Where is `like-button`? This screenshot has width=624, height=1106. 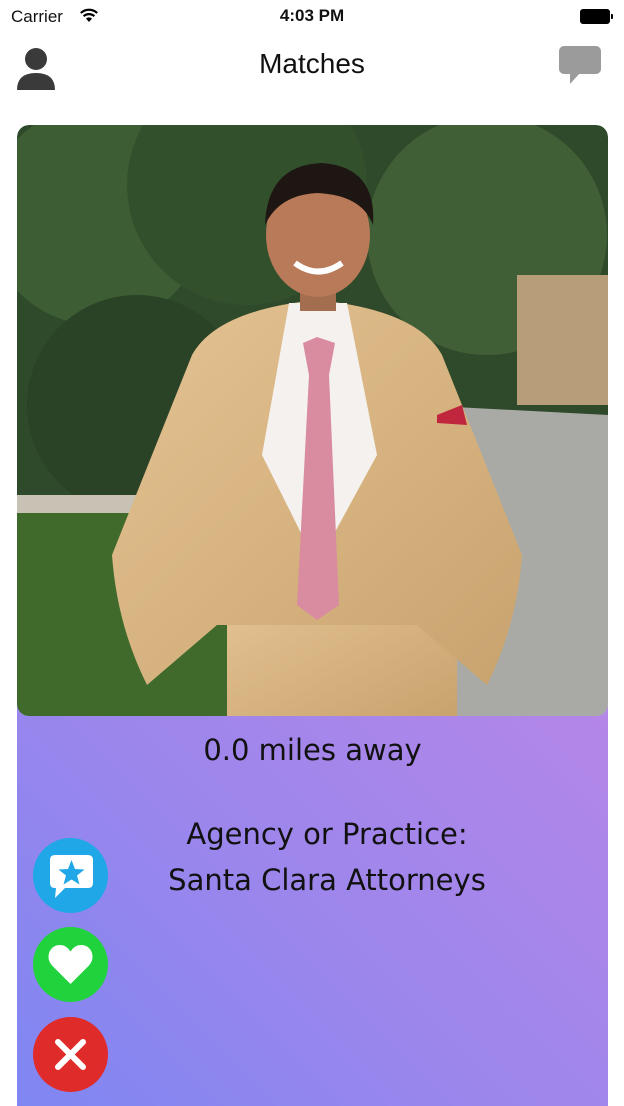 like-button is located at coordinates (70, 964).